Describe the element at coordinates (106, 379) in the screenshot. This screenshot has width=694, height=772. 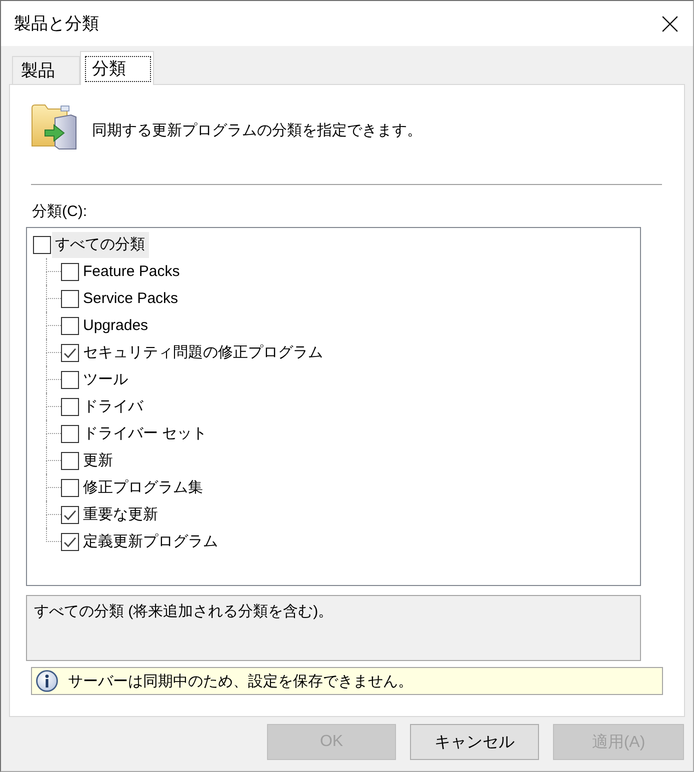
I see `tree-item: ツール` at that location.